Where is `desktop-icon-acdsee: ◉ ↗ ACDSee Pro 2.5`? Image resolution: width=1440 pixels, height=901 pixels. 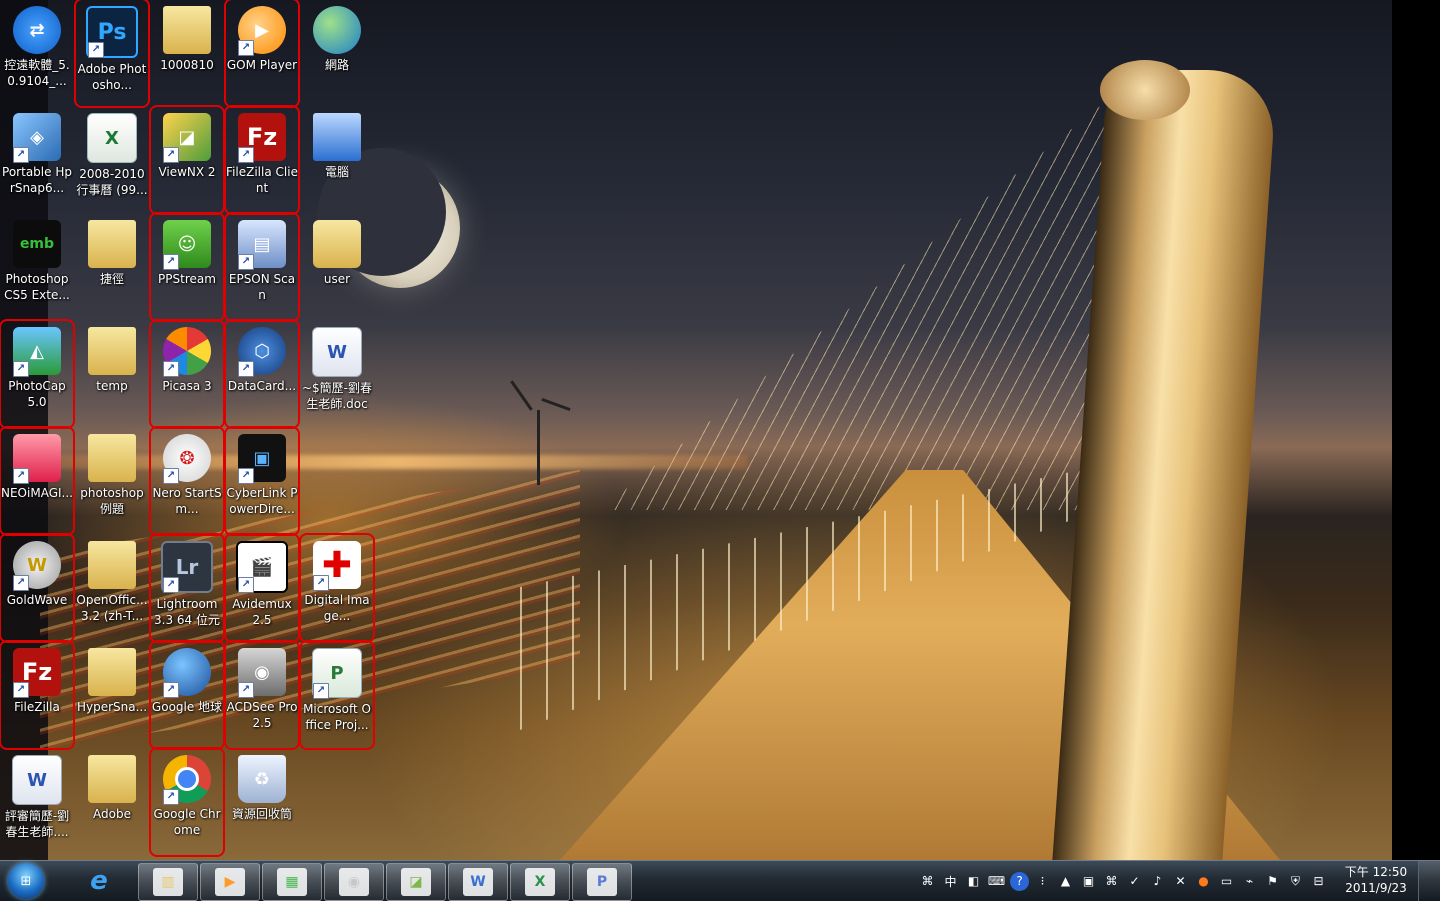 desktop-icon-acdsee: ◉ ↗ ACDSee Pro 2.5 is located at coordinates (262, 695).